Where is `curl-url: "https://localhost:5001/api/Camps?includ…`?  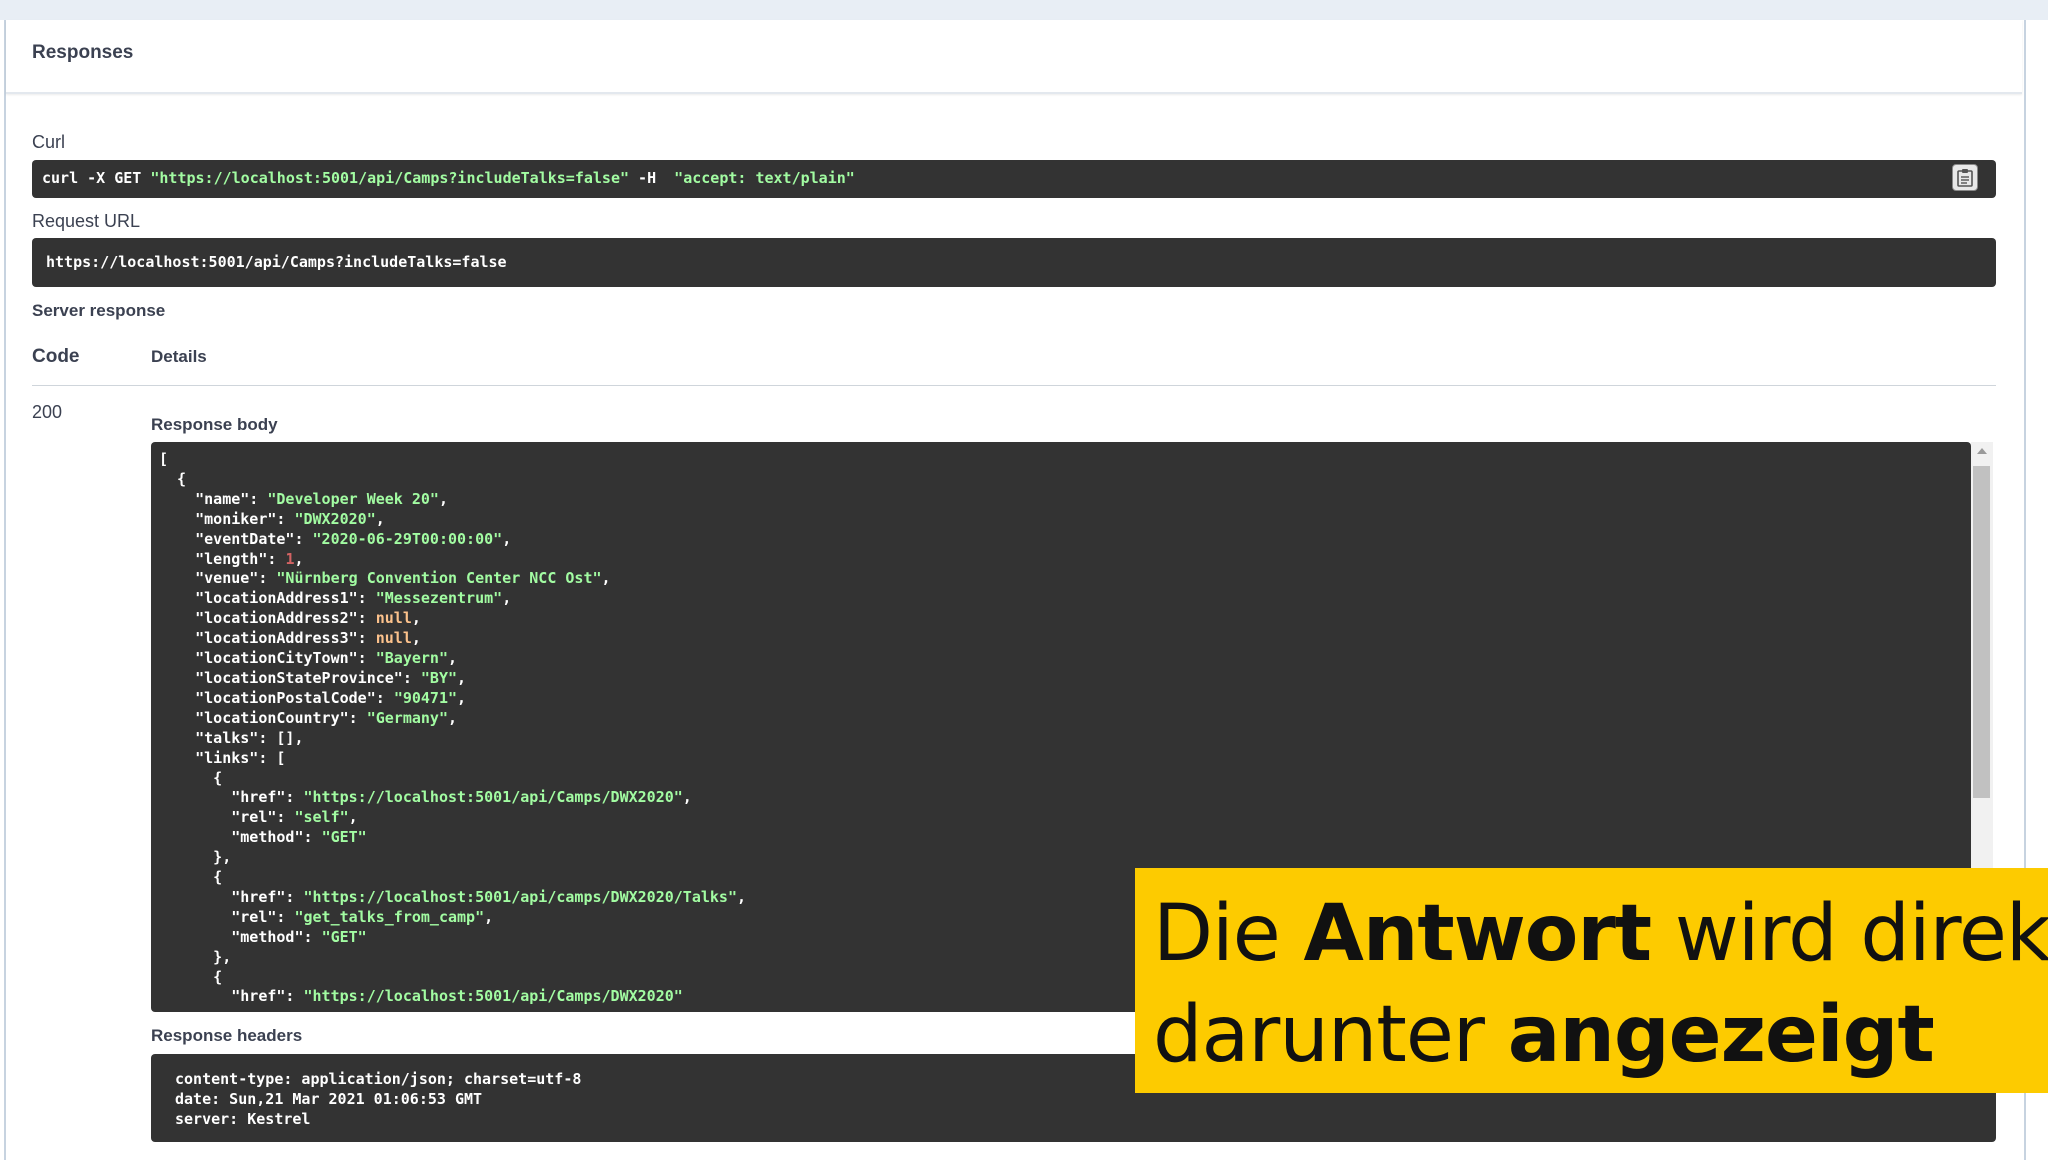
curl-url: "https://localhost:5001/api/Camps?includ… is located at coordinates (390, 178).